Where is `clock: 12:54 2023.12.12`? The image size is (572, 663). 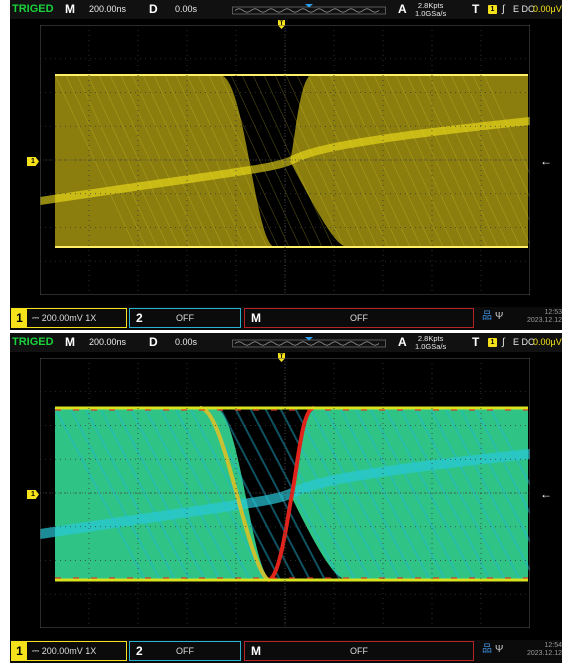 clock: 12:54 2023.12.12 is located at coordinates (536, 650).